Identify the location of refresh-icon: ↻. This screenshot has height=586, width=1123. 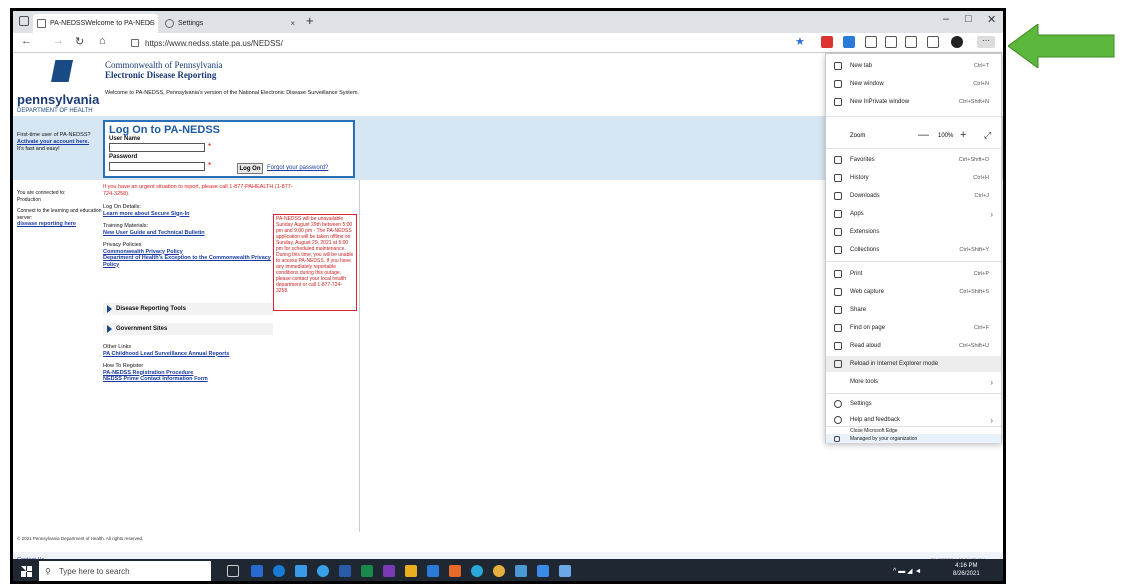
(79, 41).